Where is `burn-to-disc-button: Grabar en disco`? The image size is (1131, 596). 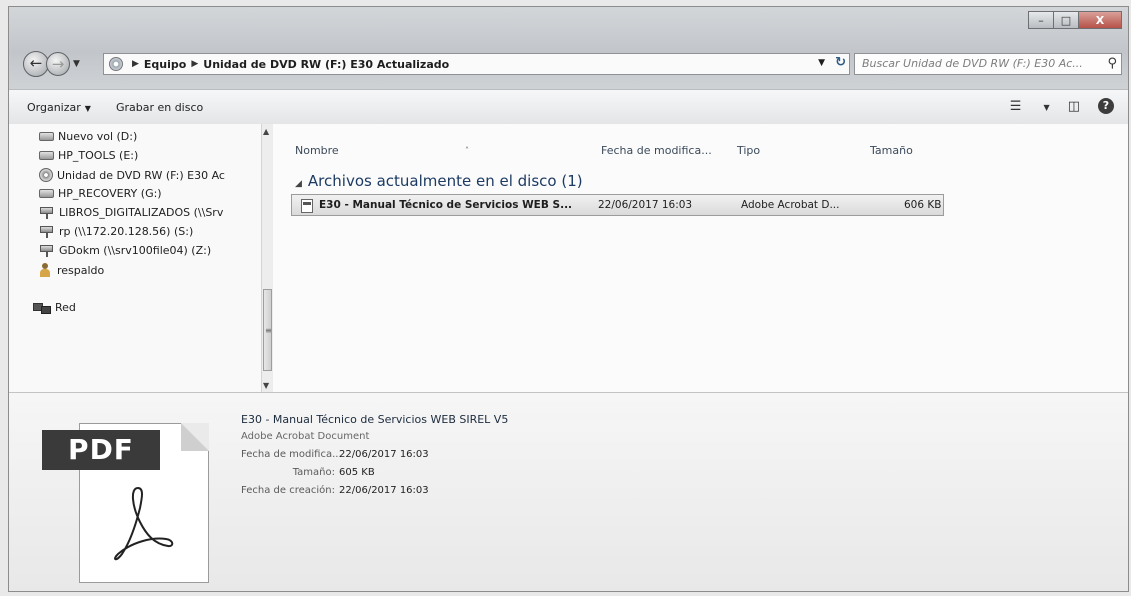
burn-to-disc-button: Grabar en disco is located at coordinates (159, 107).